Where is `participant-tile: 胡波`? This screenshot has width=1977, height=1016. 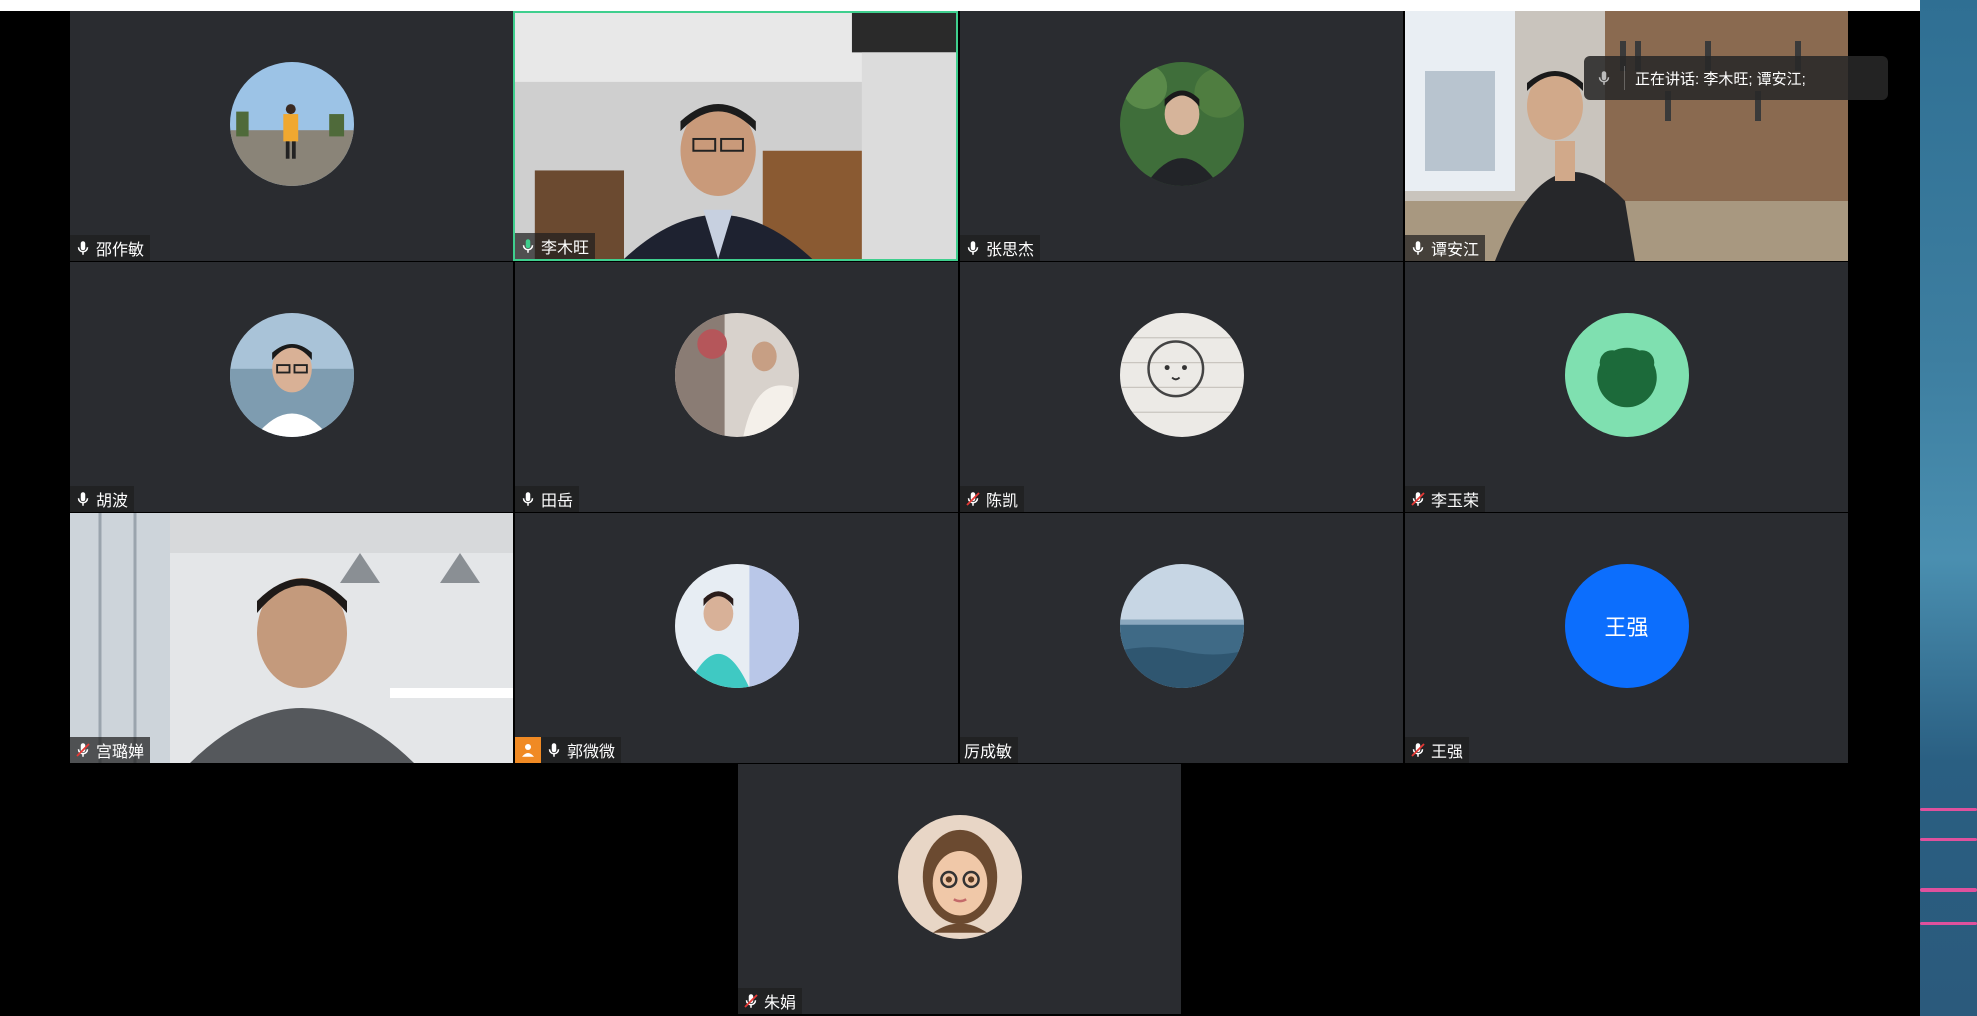
participant-tile: 胡波 is located at coordinates (291, 387).